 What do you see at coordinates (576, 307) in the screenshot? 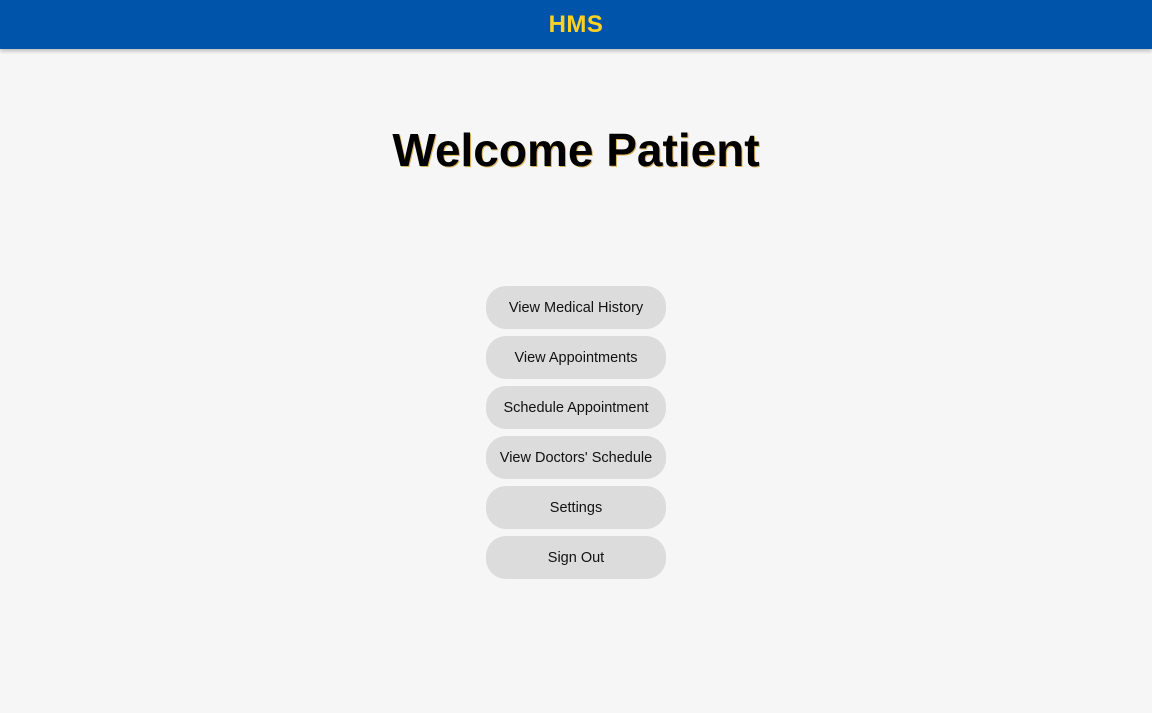
I see `view-medical-history-button: View Medical History` at bounding box center [576, 307].